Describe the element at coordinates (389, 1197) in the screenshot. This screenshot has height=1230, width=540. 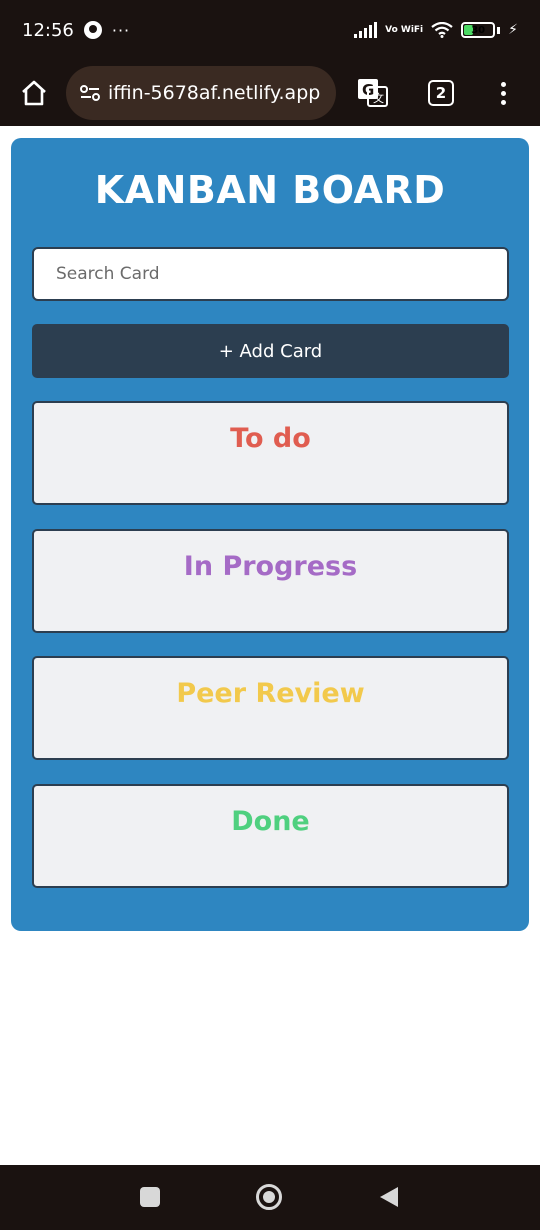
I see `back-button` at that location.